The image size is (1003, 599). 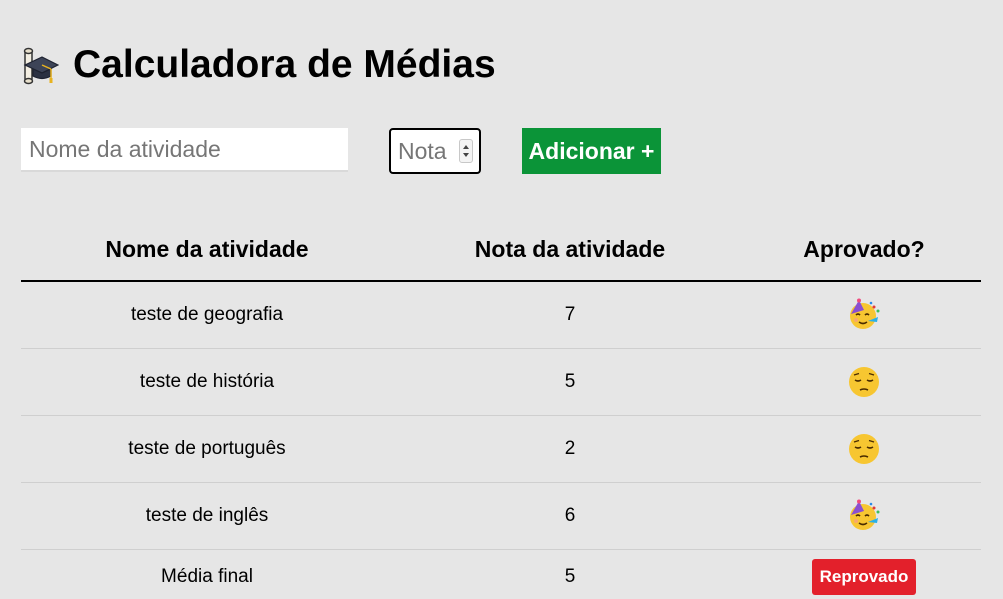 What do you see at coordinates (570, 576) in the screenshot?
I see `final-average-value: 5` at bounding box center [570, 576].